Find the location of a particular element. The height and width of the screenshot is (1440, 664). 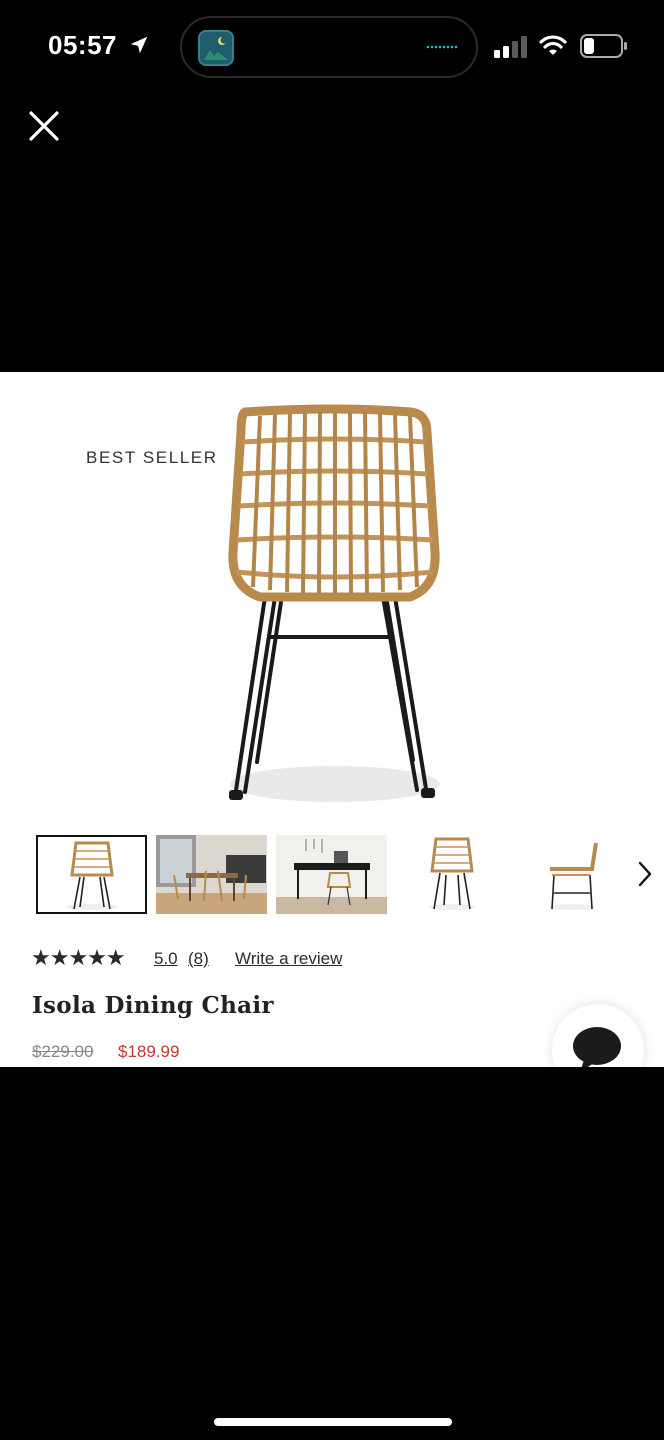

location-arrow-icon is located at coordinates (139, 45).